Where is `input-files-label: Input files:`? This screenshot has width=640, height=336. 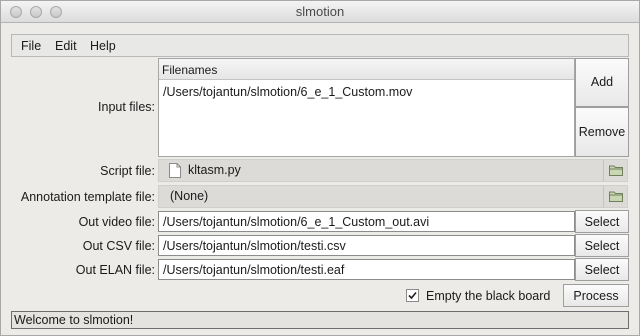 input-files-label: Input files: is located at coordinates (126, 107).